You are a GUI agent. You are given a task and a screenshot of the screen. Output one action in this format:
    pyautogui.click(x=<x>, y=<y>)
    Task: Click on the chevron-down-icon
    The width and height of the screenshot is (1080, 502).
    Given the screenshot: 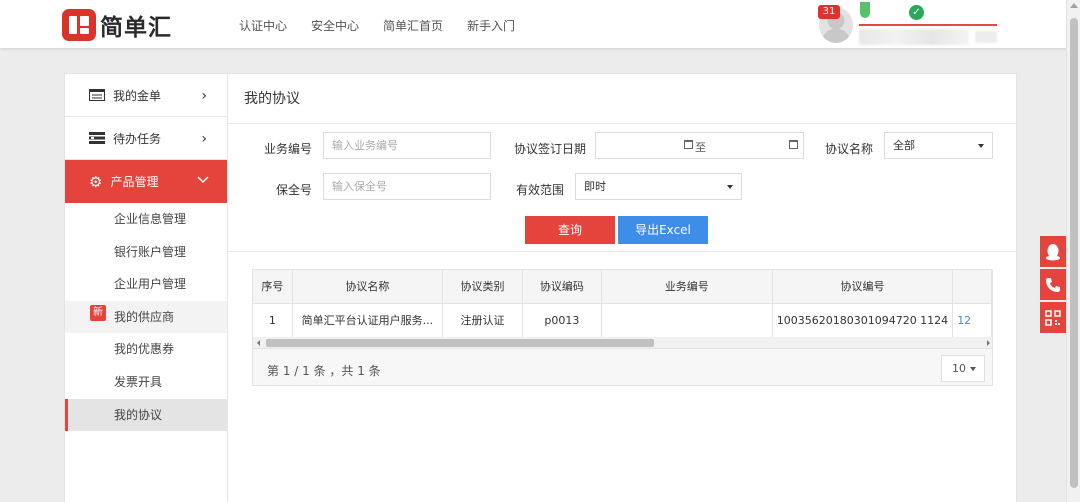 What is the action you would take?
    pyautogui.click(x=203, y=180)
    